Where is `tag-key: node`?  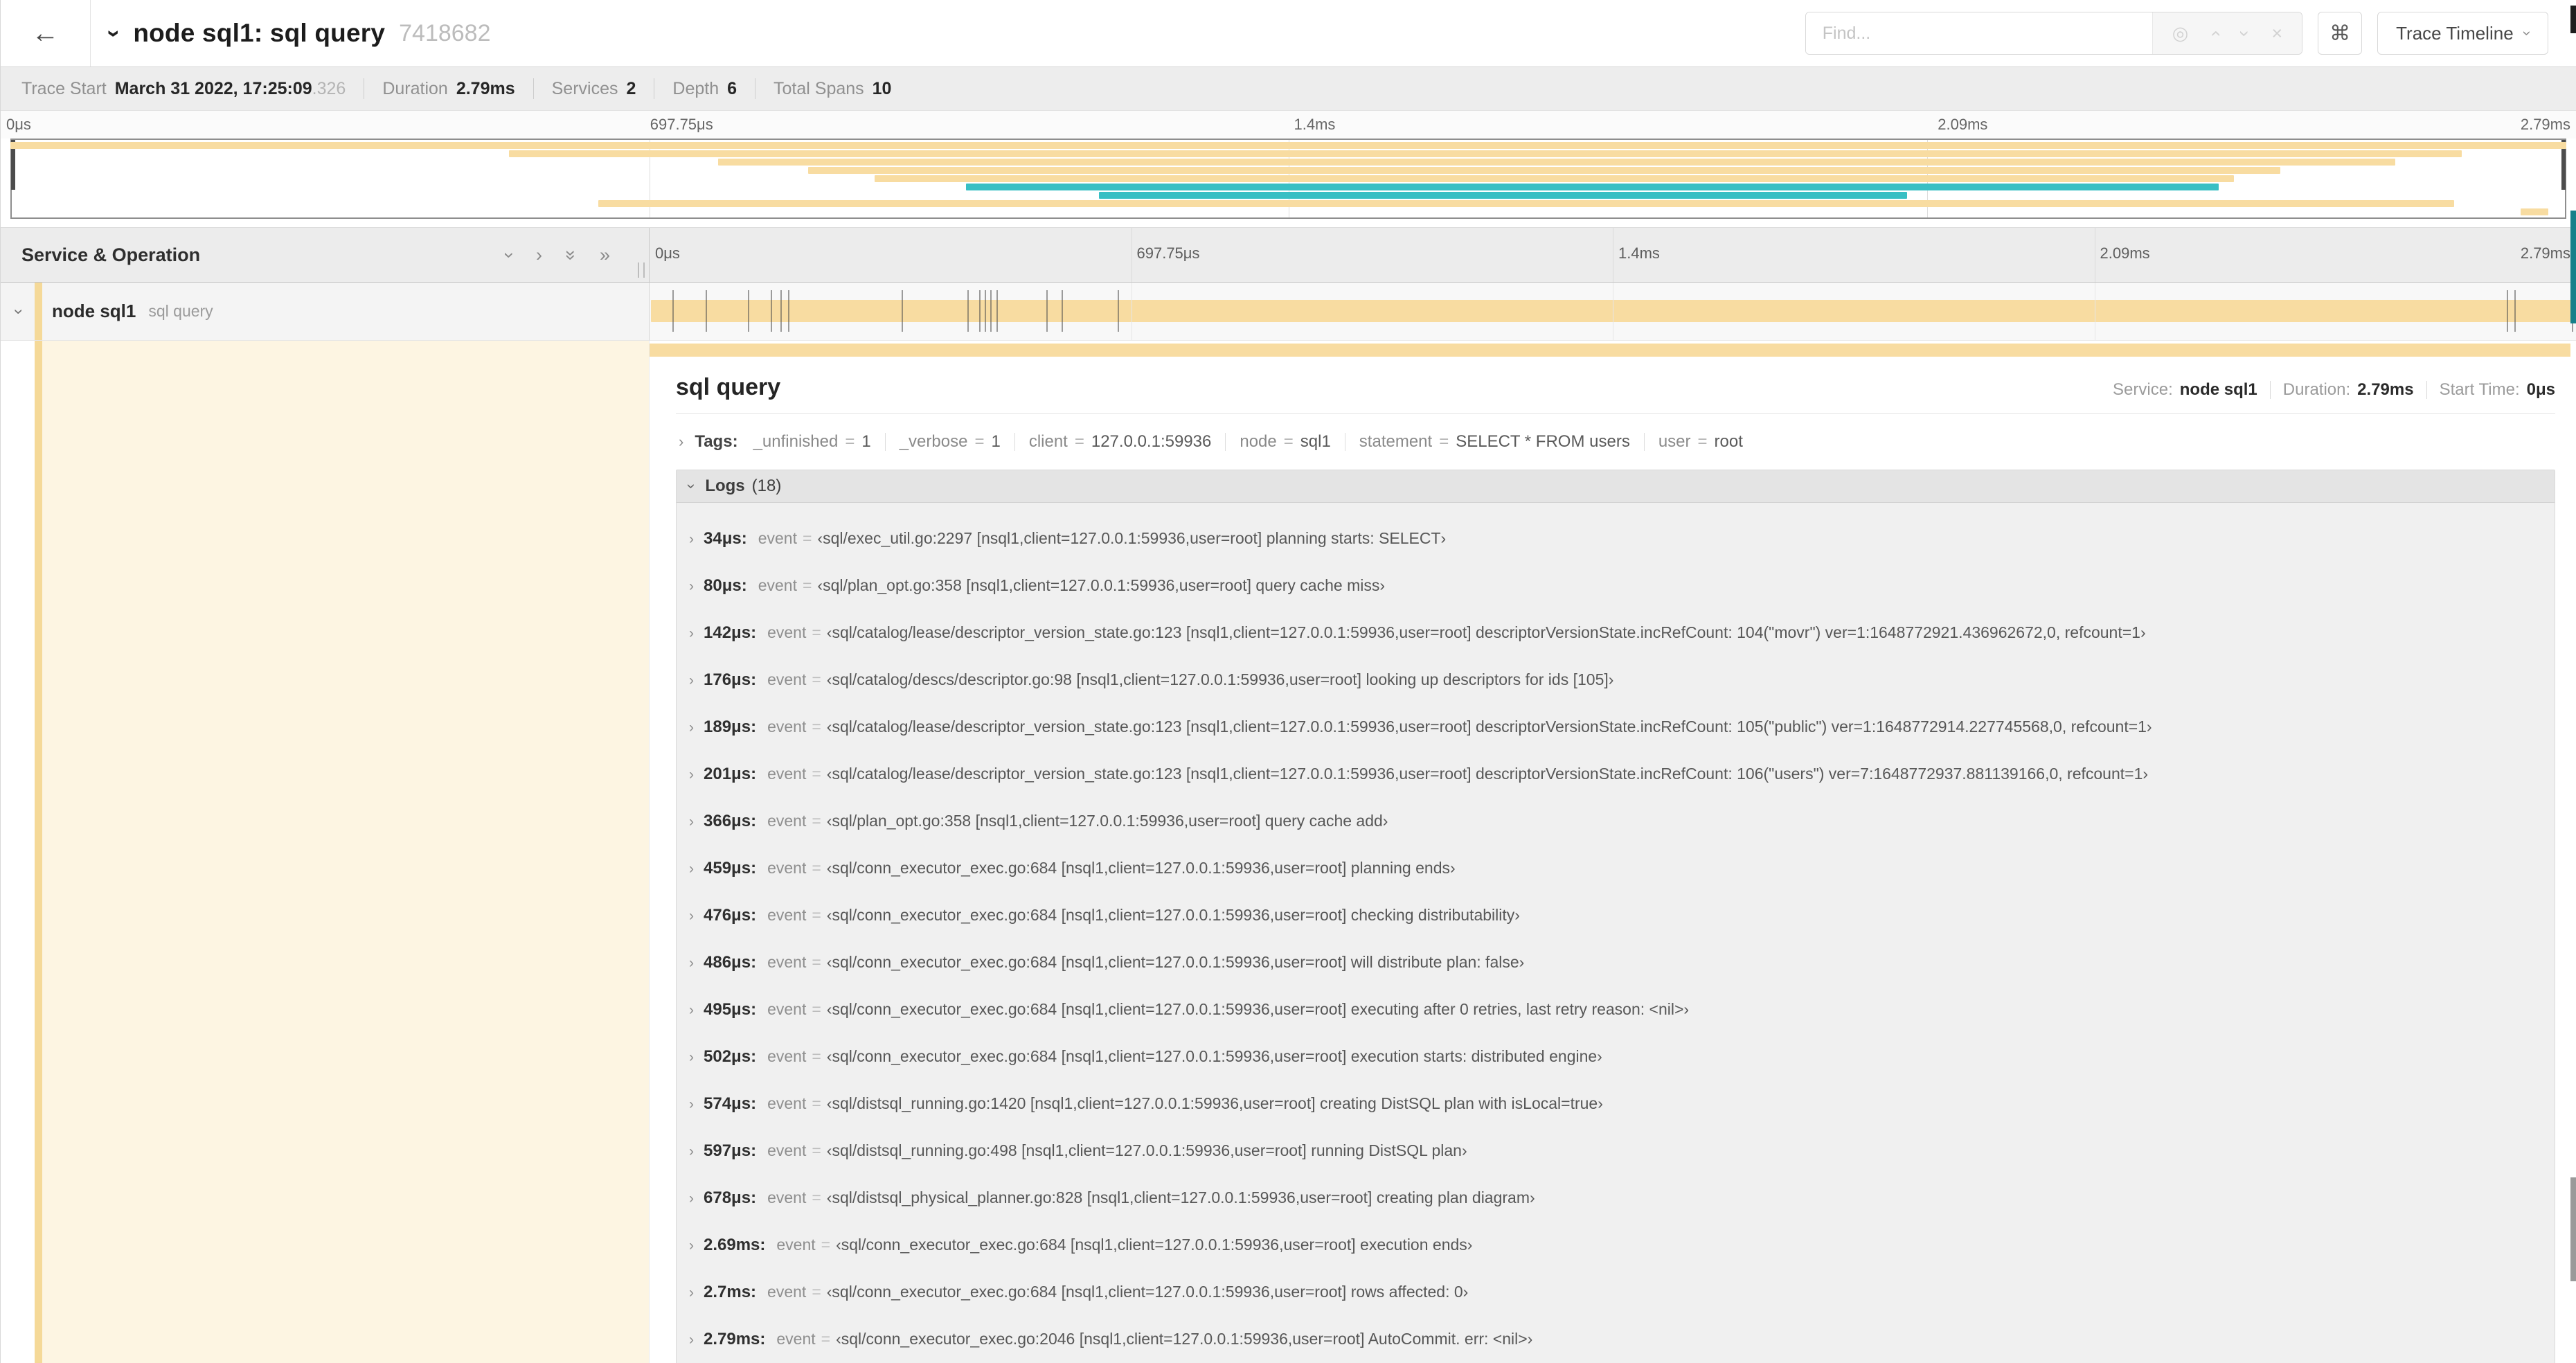 tag-key: node is located at coordinates (1258, 442).